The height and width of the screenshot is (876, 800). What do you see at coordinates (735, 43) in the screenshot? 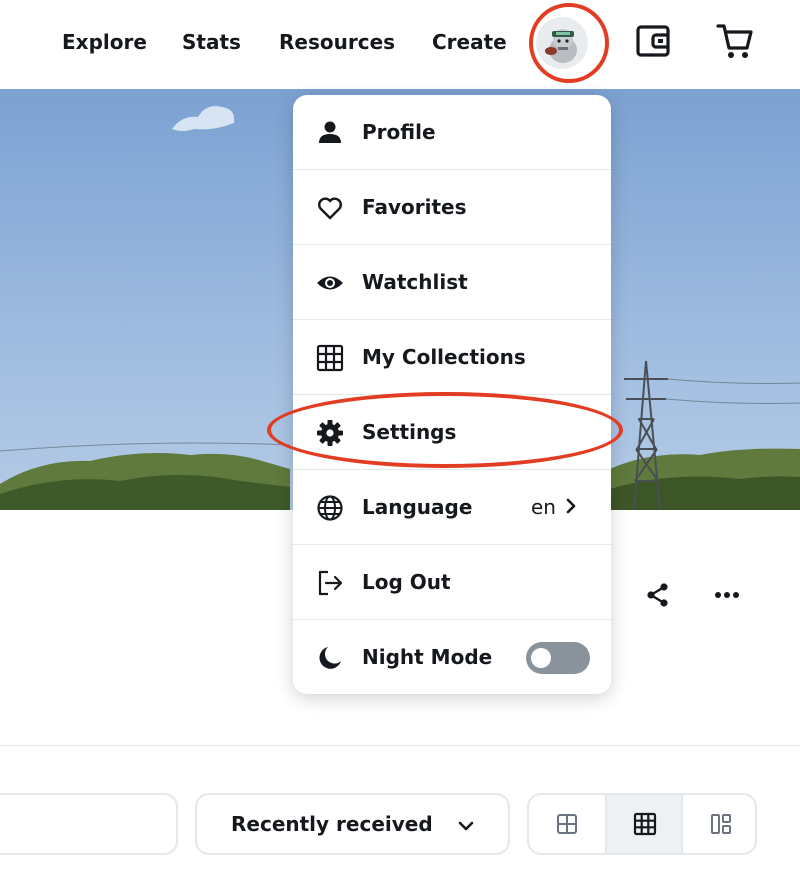
I see `cart-icon` at bounding box center [735, 43].